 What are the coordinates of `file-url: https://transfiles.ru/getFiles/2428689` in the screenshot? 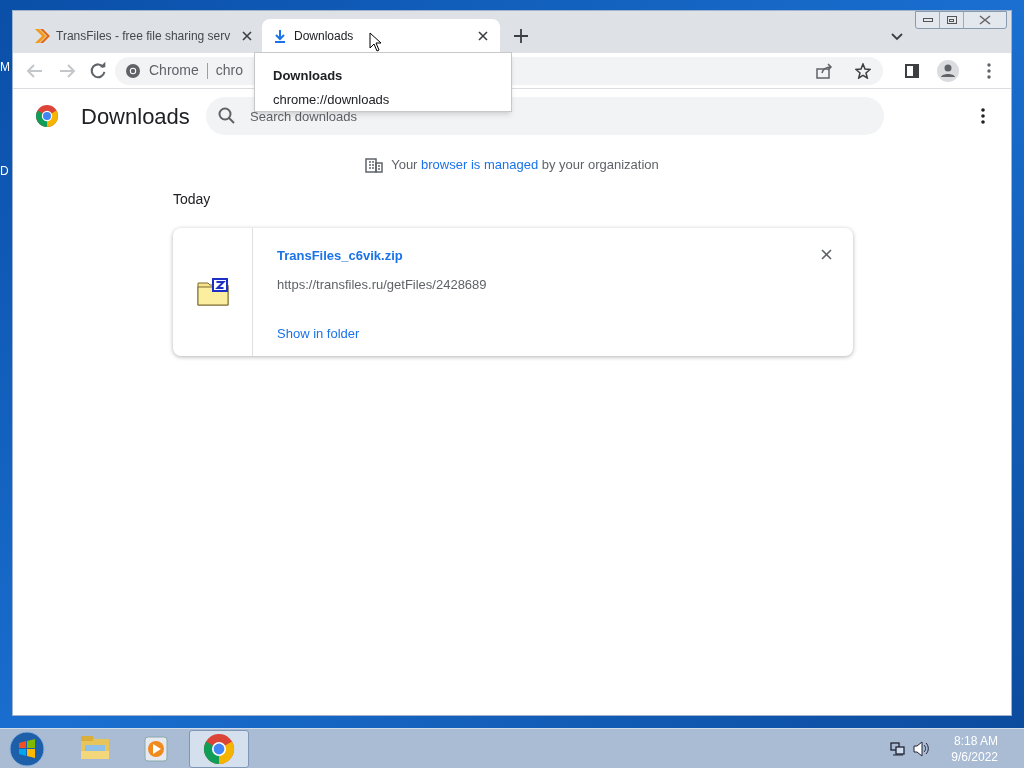 It's located at (382, 285).